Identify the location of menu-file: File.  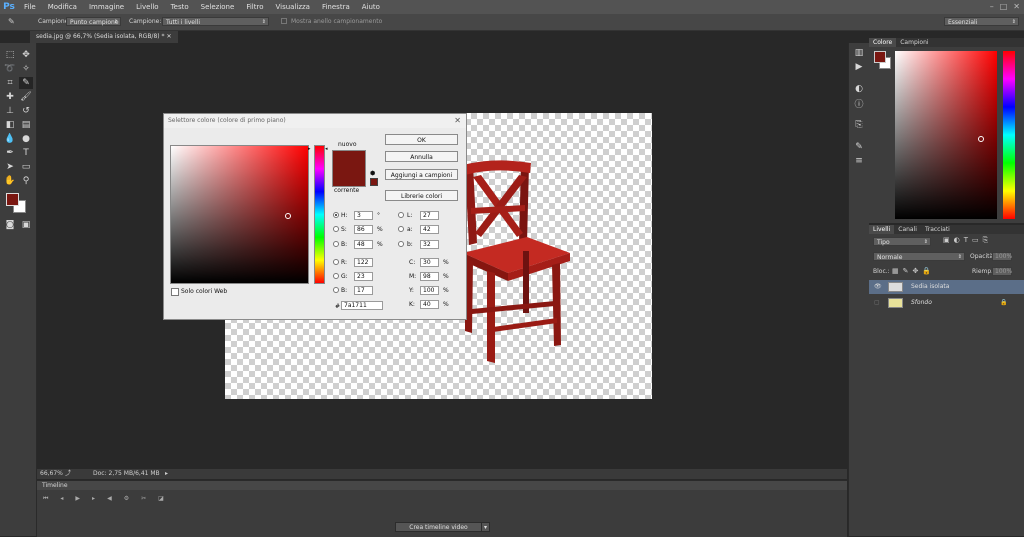
(30, 7).